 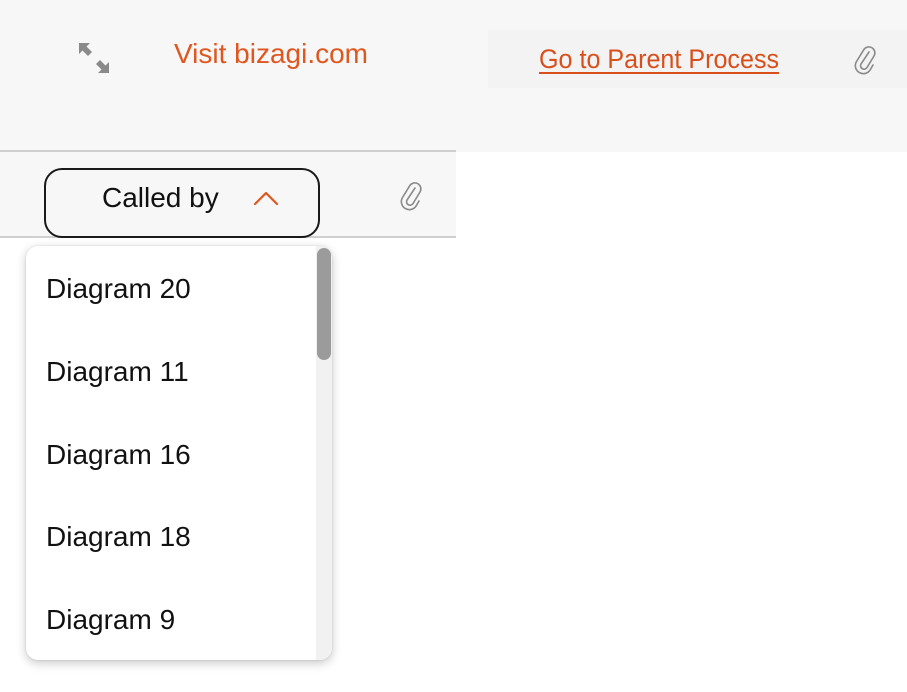 What do you see at coordinates (659, 59) in the screenshot?
I see `go-to-parent-process-link: Go to Parent Process` at bounding box center [659, 59].